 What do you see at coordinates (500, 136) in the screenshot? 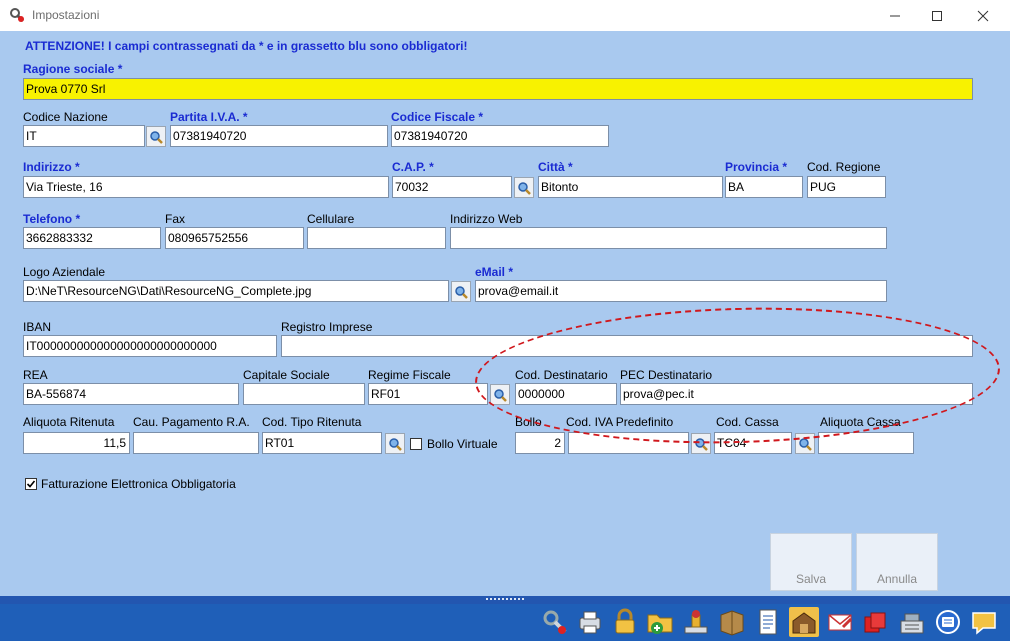
I see `codice-fiscale-field: 07381940720` at bounding box center [500, 136].